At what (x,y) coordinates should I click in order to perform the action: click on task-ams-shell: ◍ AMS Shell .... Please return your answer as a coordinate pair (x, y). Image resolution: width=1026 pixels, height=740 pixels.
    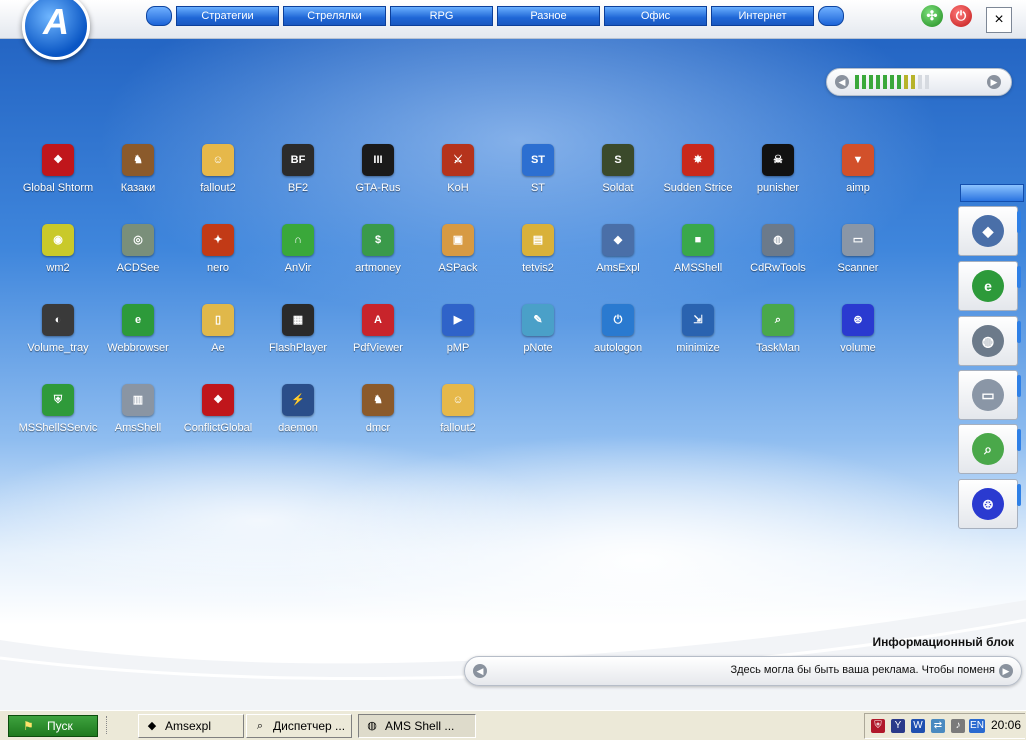
    Looking at the image, I should click on (417, 726).